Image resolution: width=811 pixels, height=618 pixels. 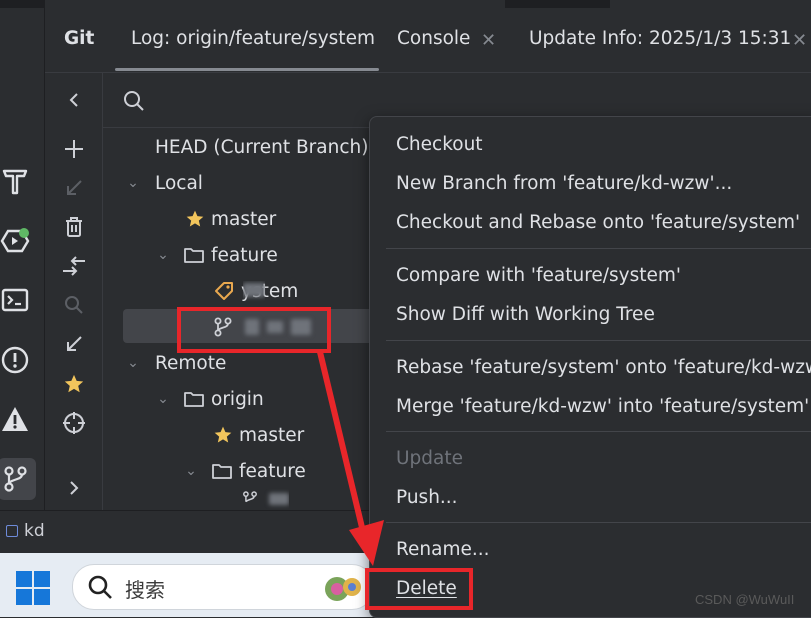 What do you see at coordinates (15, 241) in the screenshot?
I see `services-icon` at bounding box center [15, 241].